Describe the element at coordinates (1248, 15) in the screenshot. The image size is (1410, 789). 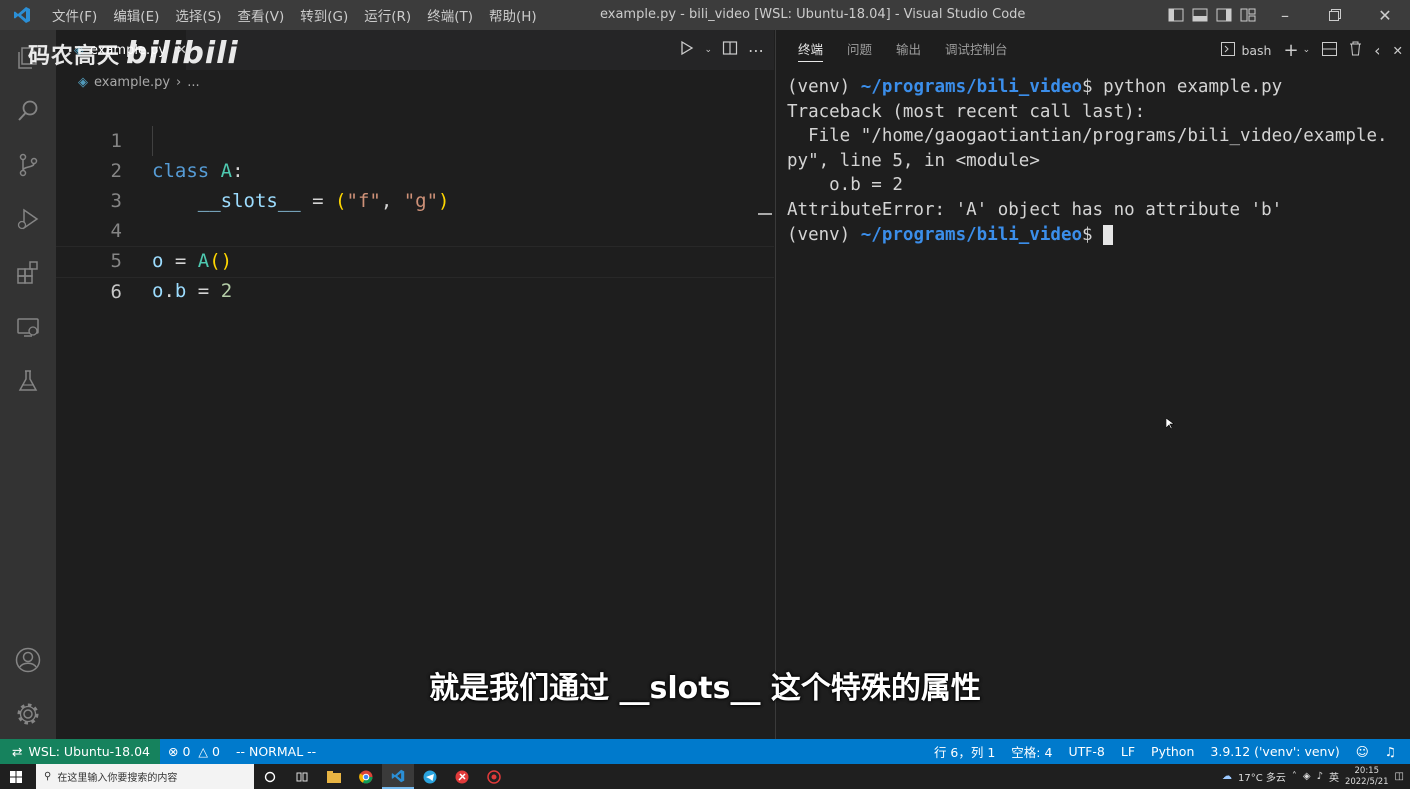
I see `customize-layout-icon` at that location.